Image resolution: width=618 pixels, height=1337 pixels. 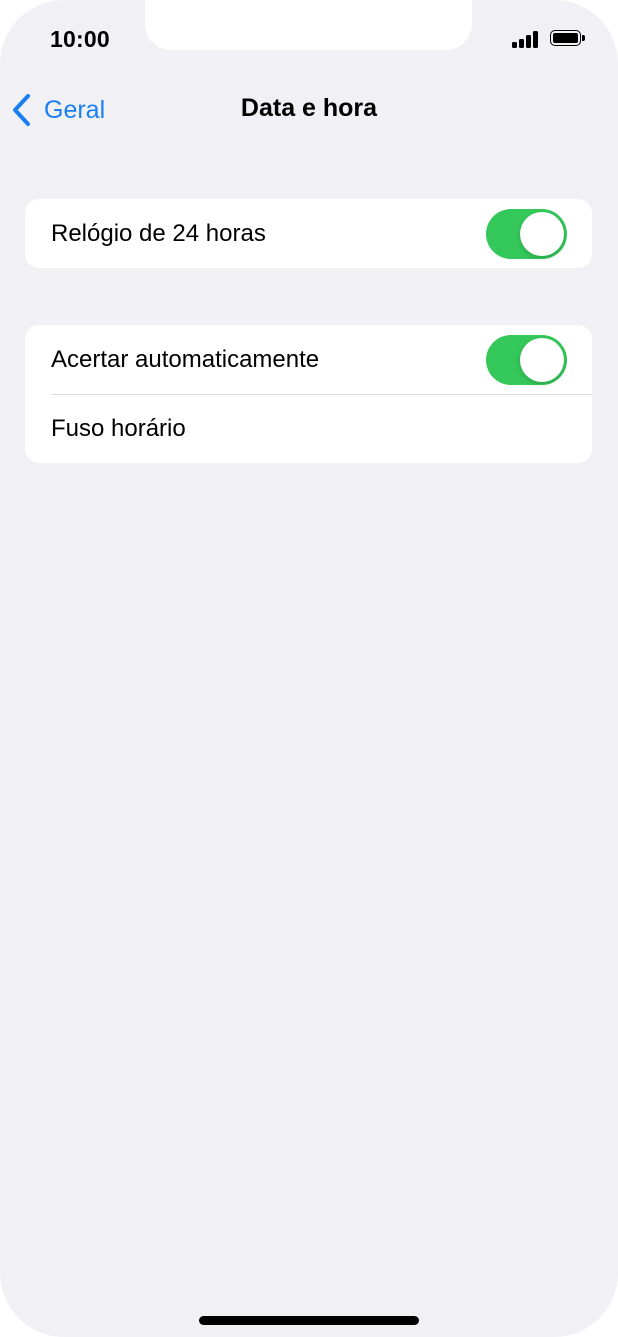 I want to click on cellular-signal-icon, so click(x=527, y=39).